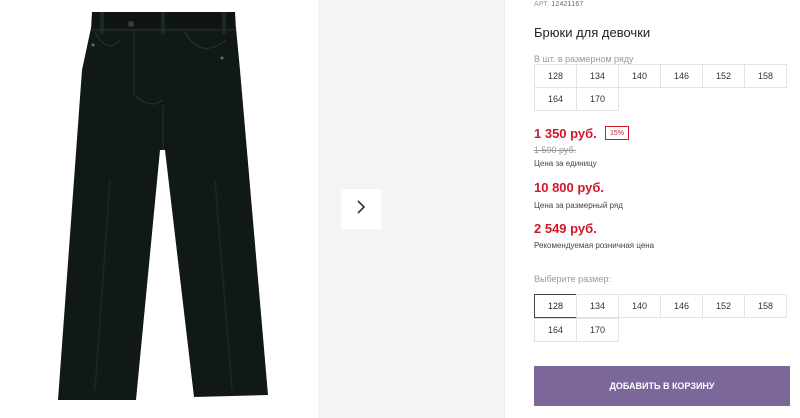 This screenshot has width=800, height=418. I want to click on old-price: 1 590 руб., so click(555, 150).